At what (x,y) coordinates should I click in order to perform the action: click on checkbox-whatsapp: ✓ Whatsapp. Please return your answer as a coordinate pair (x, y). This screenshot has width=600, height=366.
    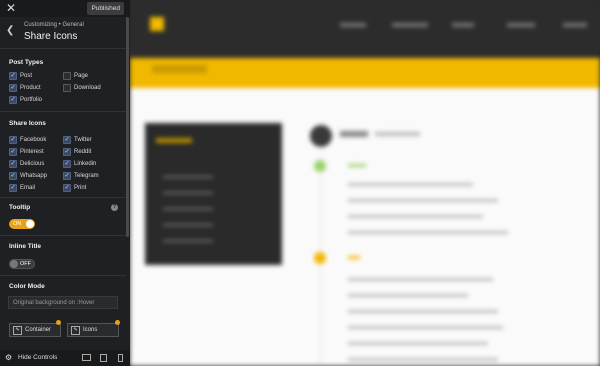
    Looking at the image, I should click on (28, 176).